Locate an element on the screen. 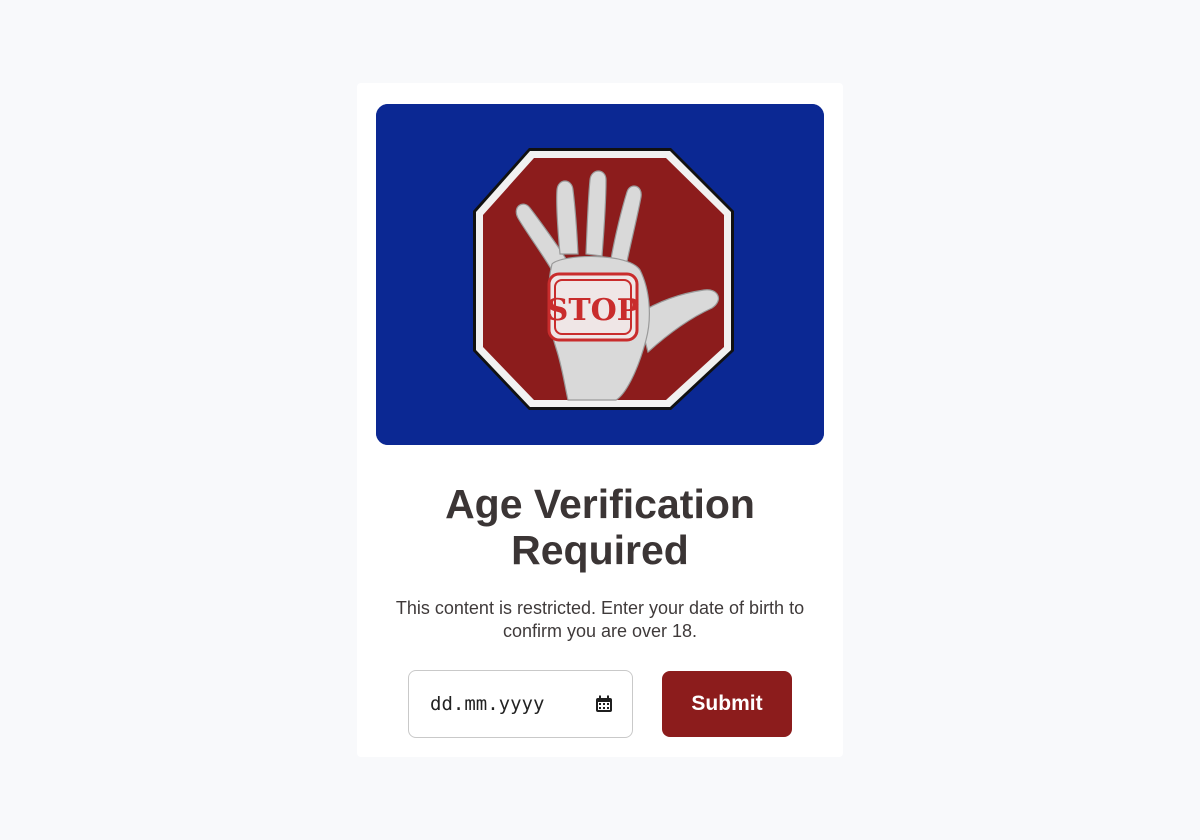 Image resolution: width=1200 pixels, height=840 pixels. calendar-icon is located at coordinates (604, 704).